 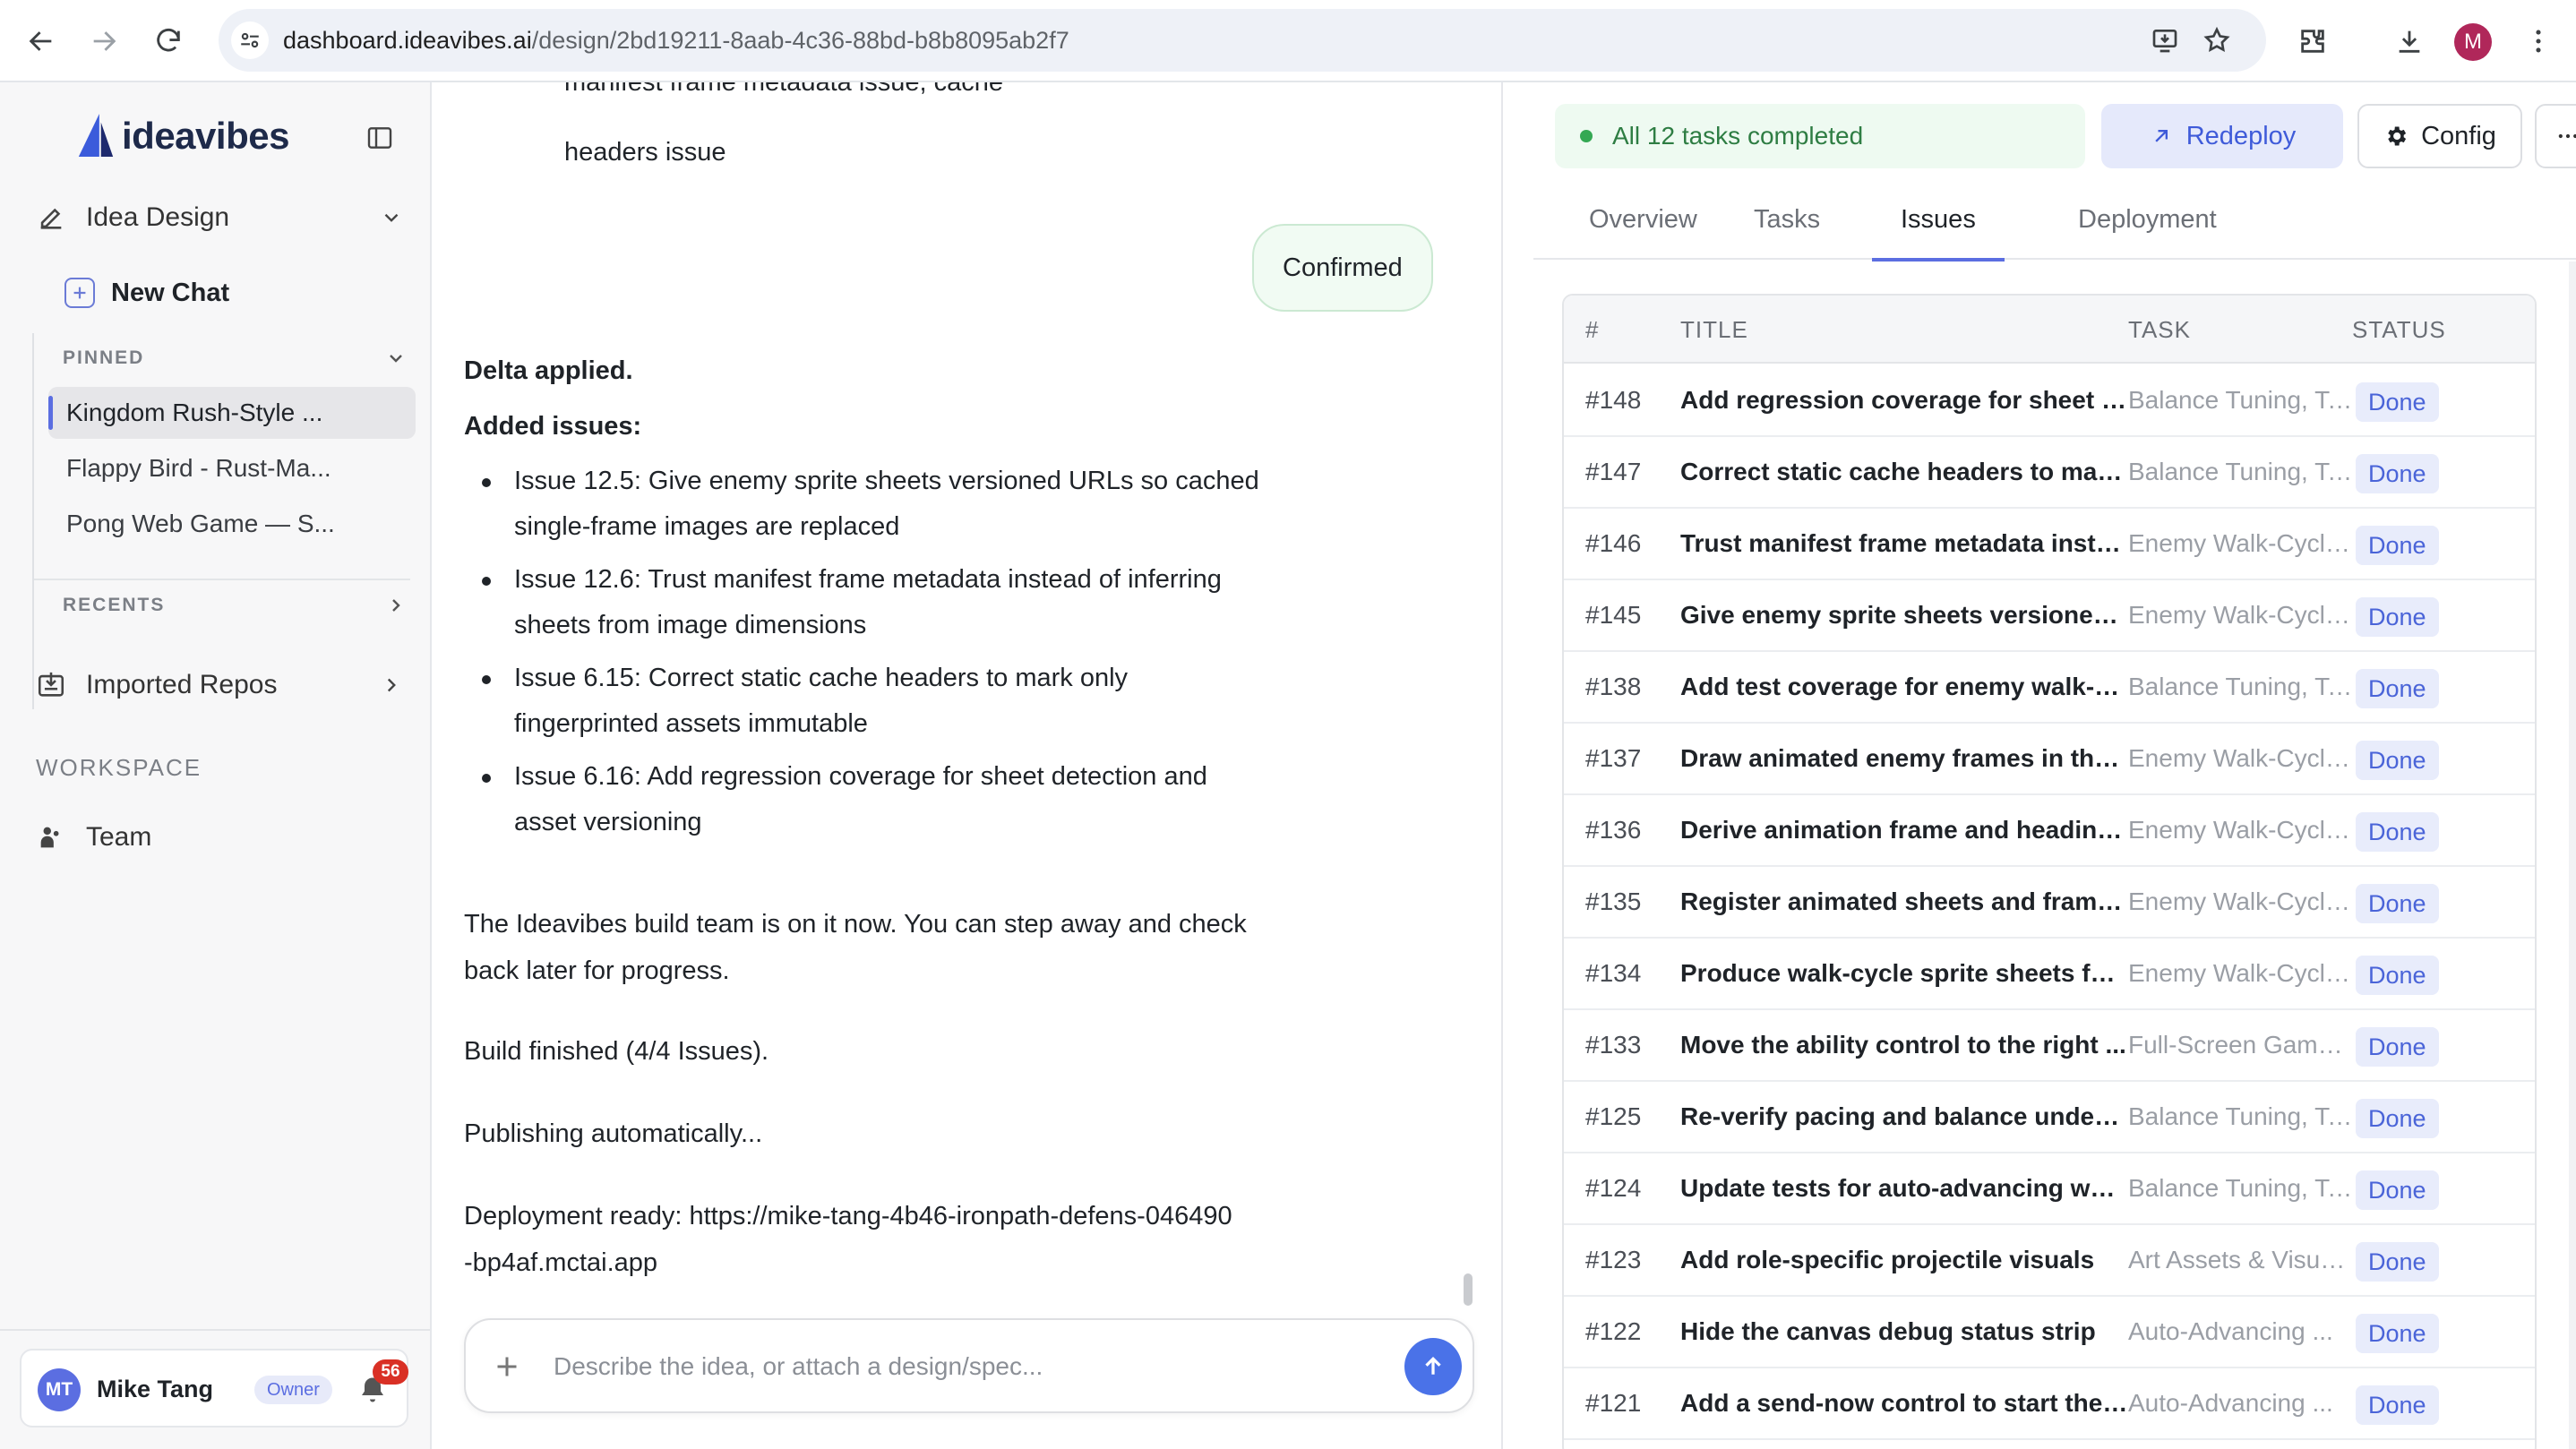 I want to click on download-icon, so click(x=2409, y=42).